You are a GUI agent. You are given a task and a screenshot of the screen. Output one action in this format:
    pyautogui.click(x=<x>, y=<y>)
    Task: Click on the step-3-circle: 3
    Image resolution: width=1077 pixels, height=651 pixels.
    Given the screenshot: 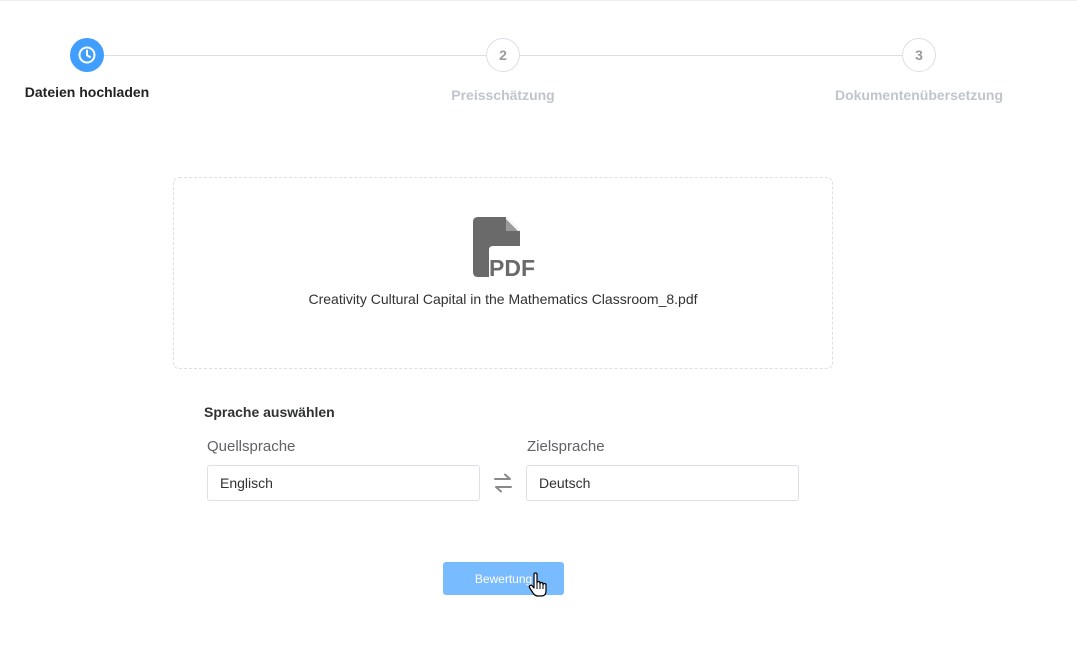 What is the action you would take?
    pyautogui.click(x=919, y=55)
    